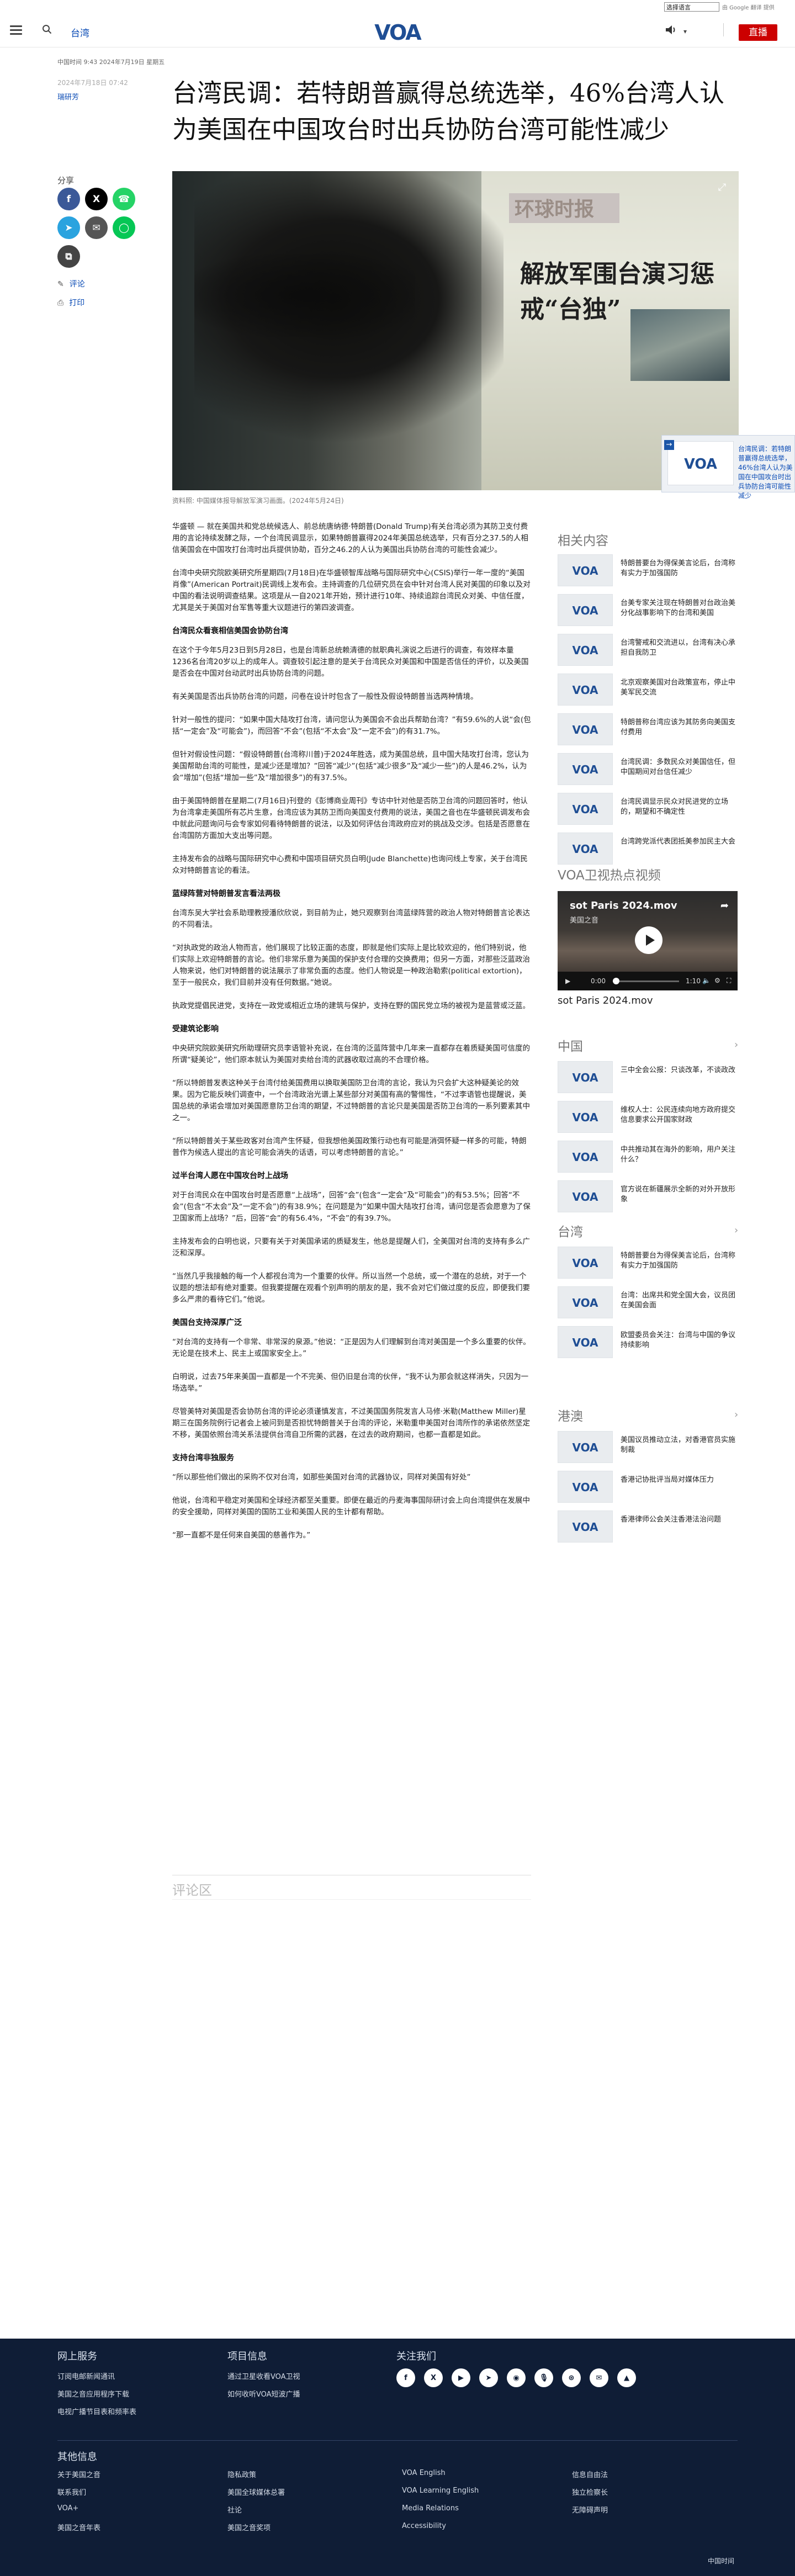 This screenshot has width=795, height=2576. Describe the element at coordinates (590, 2492) in the screenshot. I see `footer-link: 独立检察长` at that location.